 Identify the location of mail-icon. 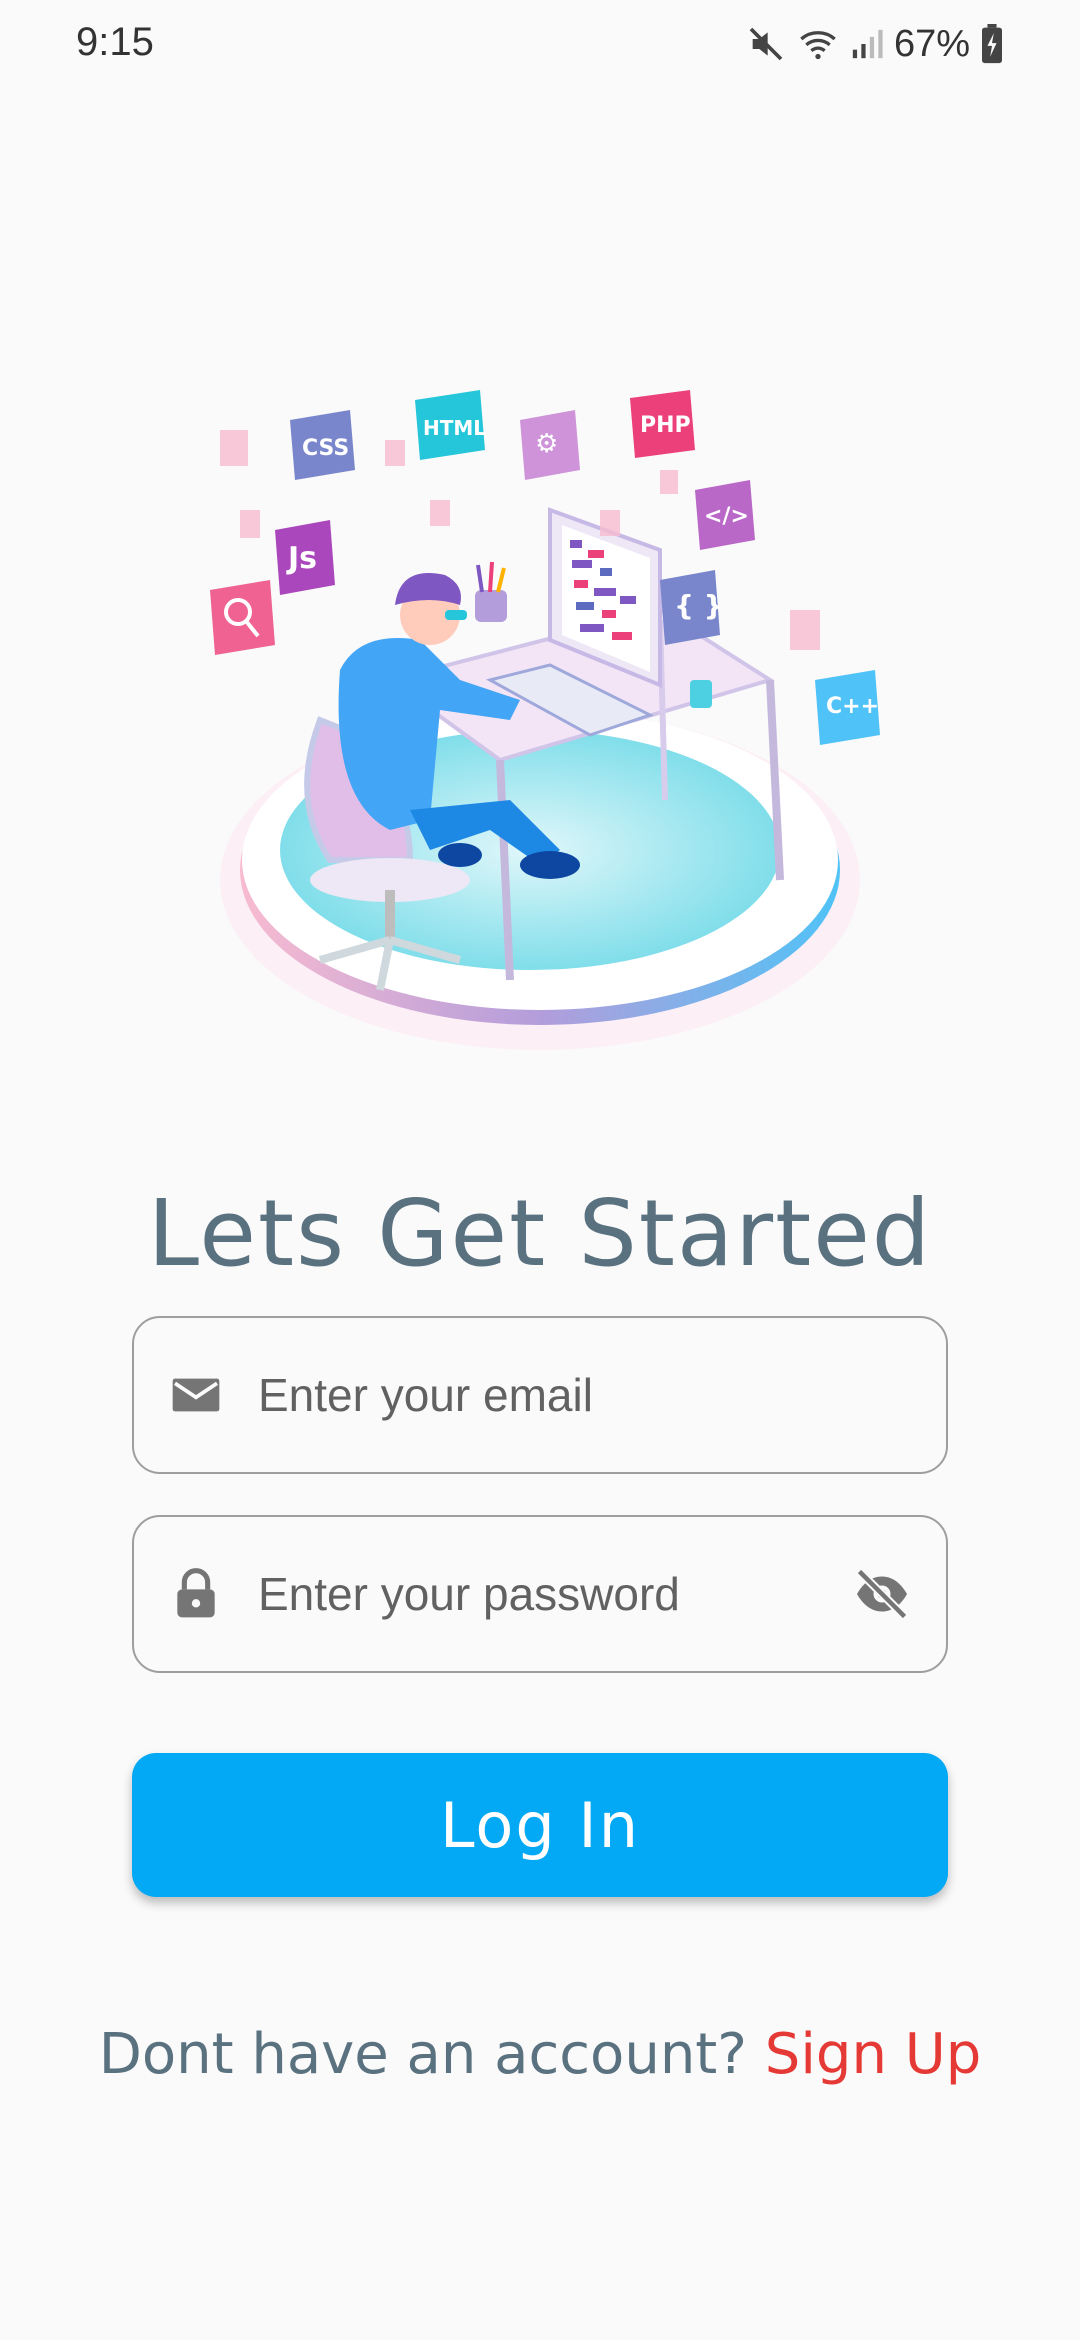
(196, 1395).